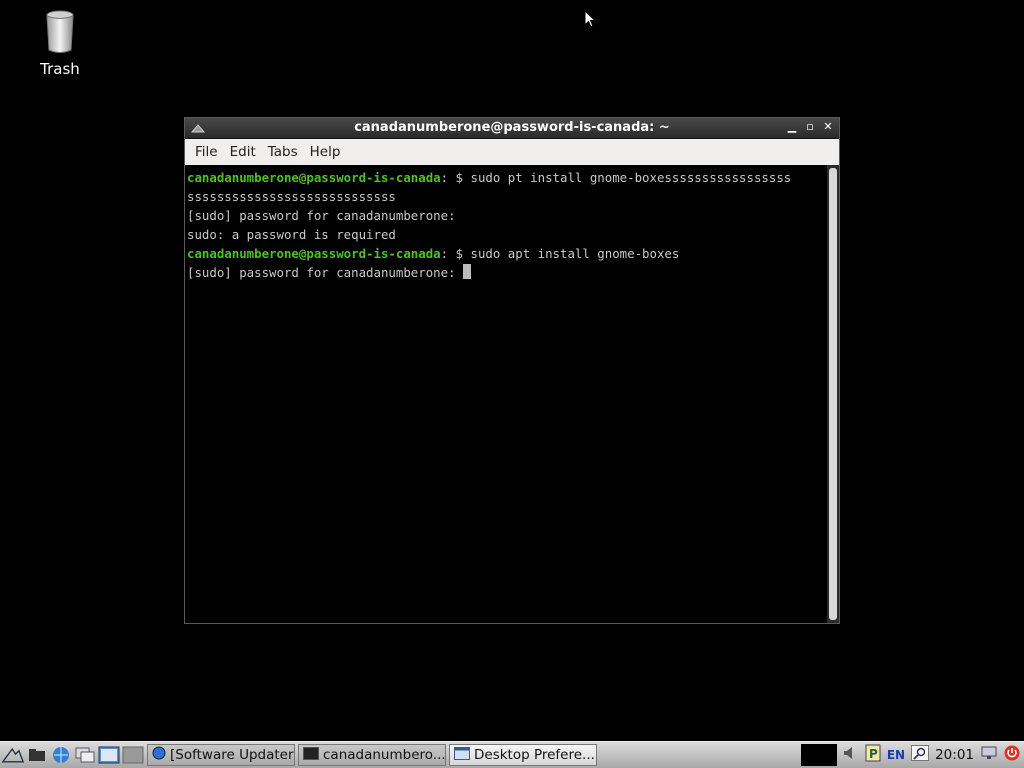 The height and width of the screenshot is (768, 1024). What do you see at coordinates (590, 20) in the screenshot?
I see `mouse-cursor-icon` at bounding box center [590, 20].